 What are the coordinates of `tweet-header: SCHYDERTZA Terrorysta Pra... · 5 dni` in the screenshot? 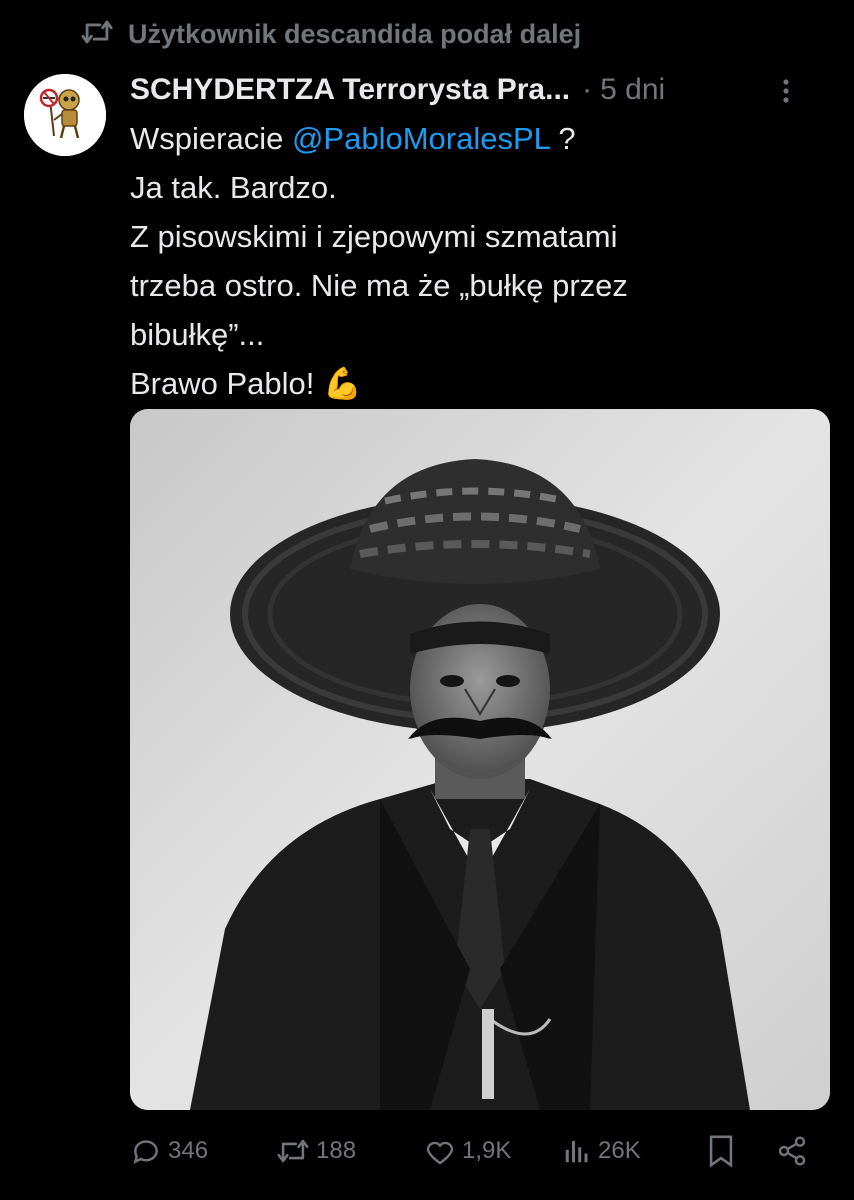 It's located at (477, 90).